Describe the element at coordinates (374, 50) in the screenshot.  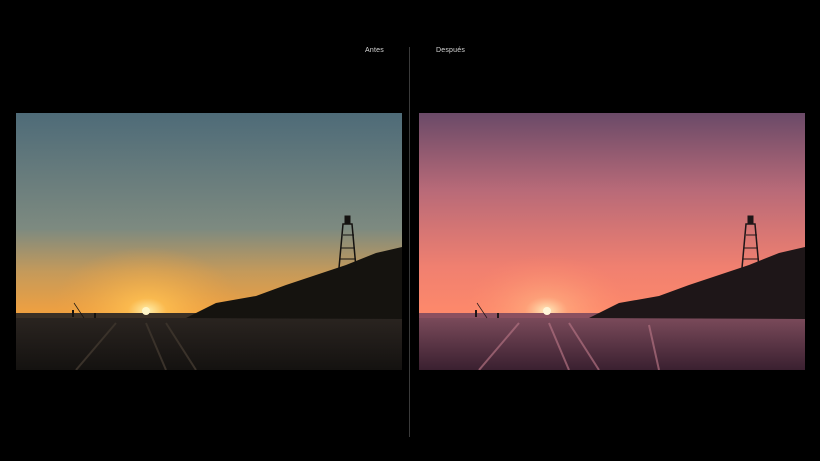
I see `before-label: Antes` at that location.